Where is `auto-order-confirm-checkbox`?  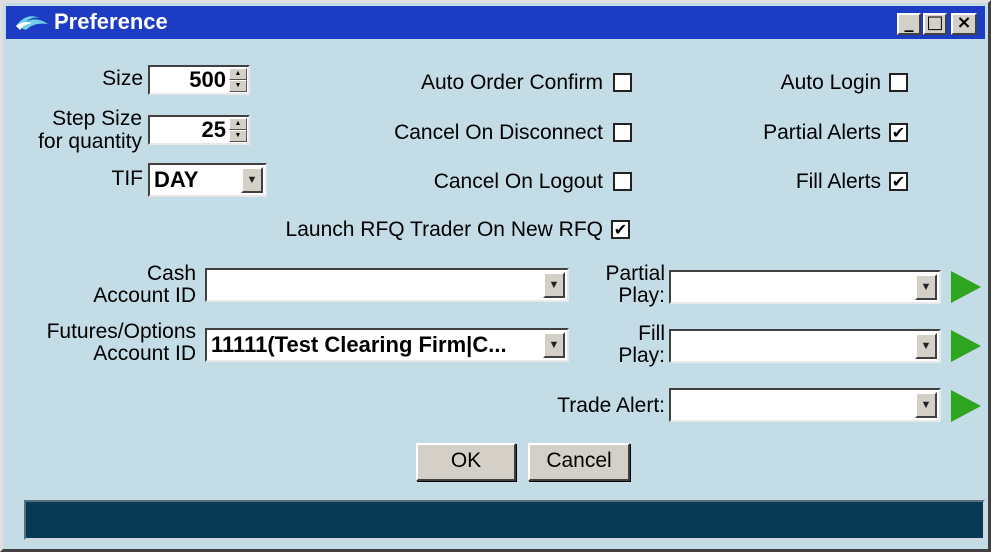
auto-order-confirm-checkbox is located at coordinates (622, 82).